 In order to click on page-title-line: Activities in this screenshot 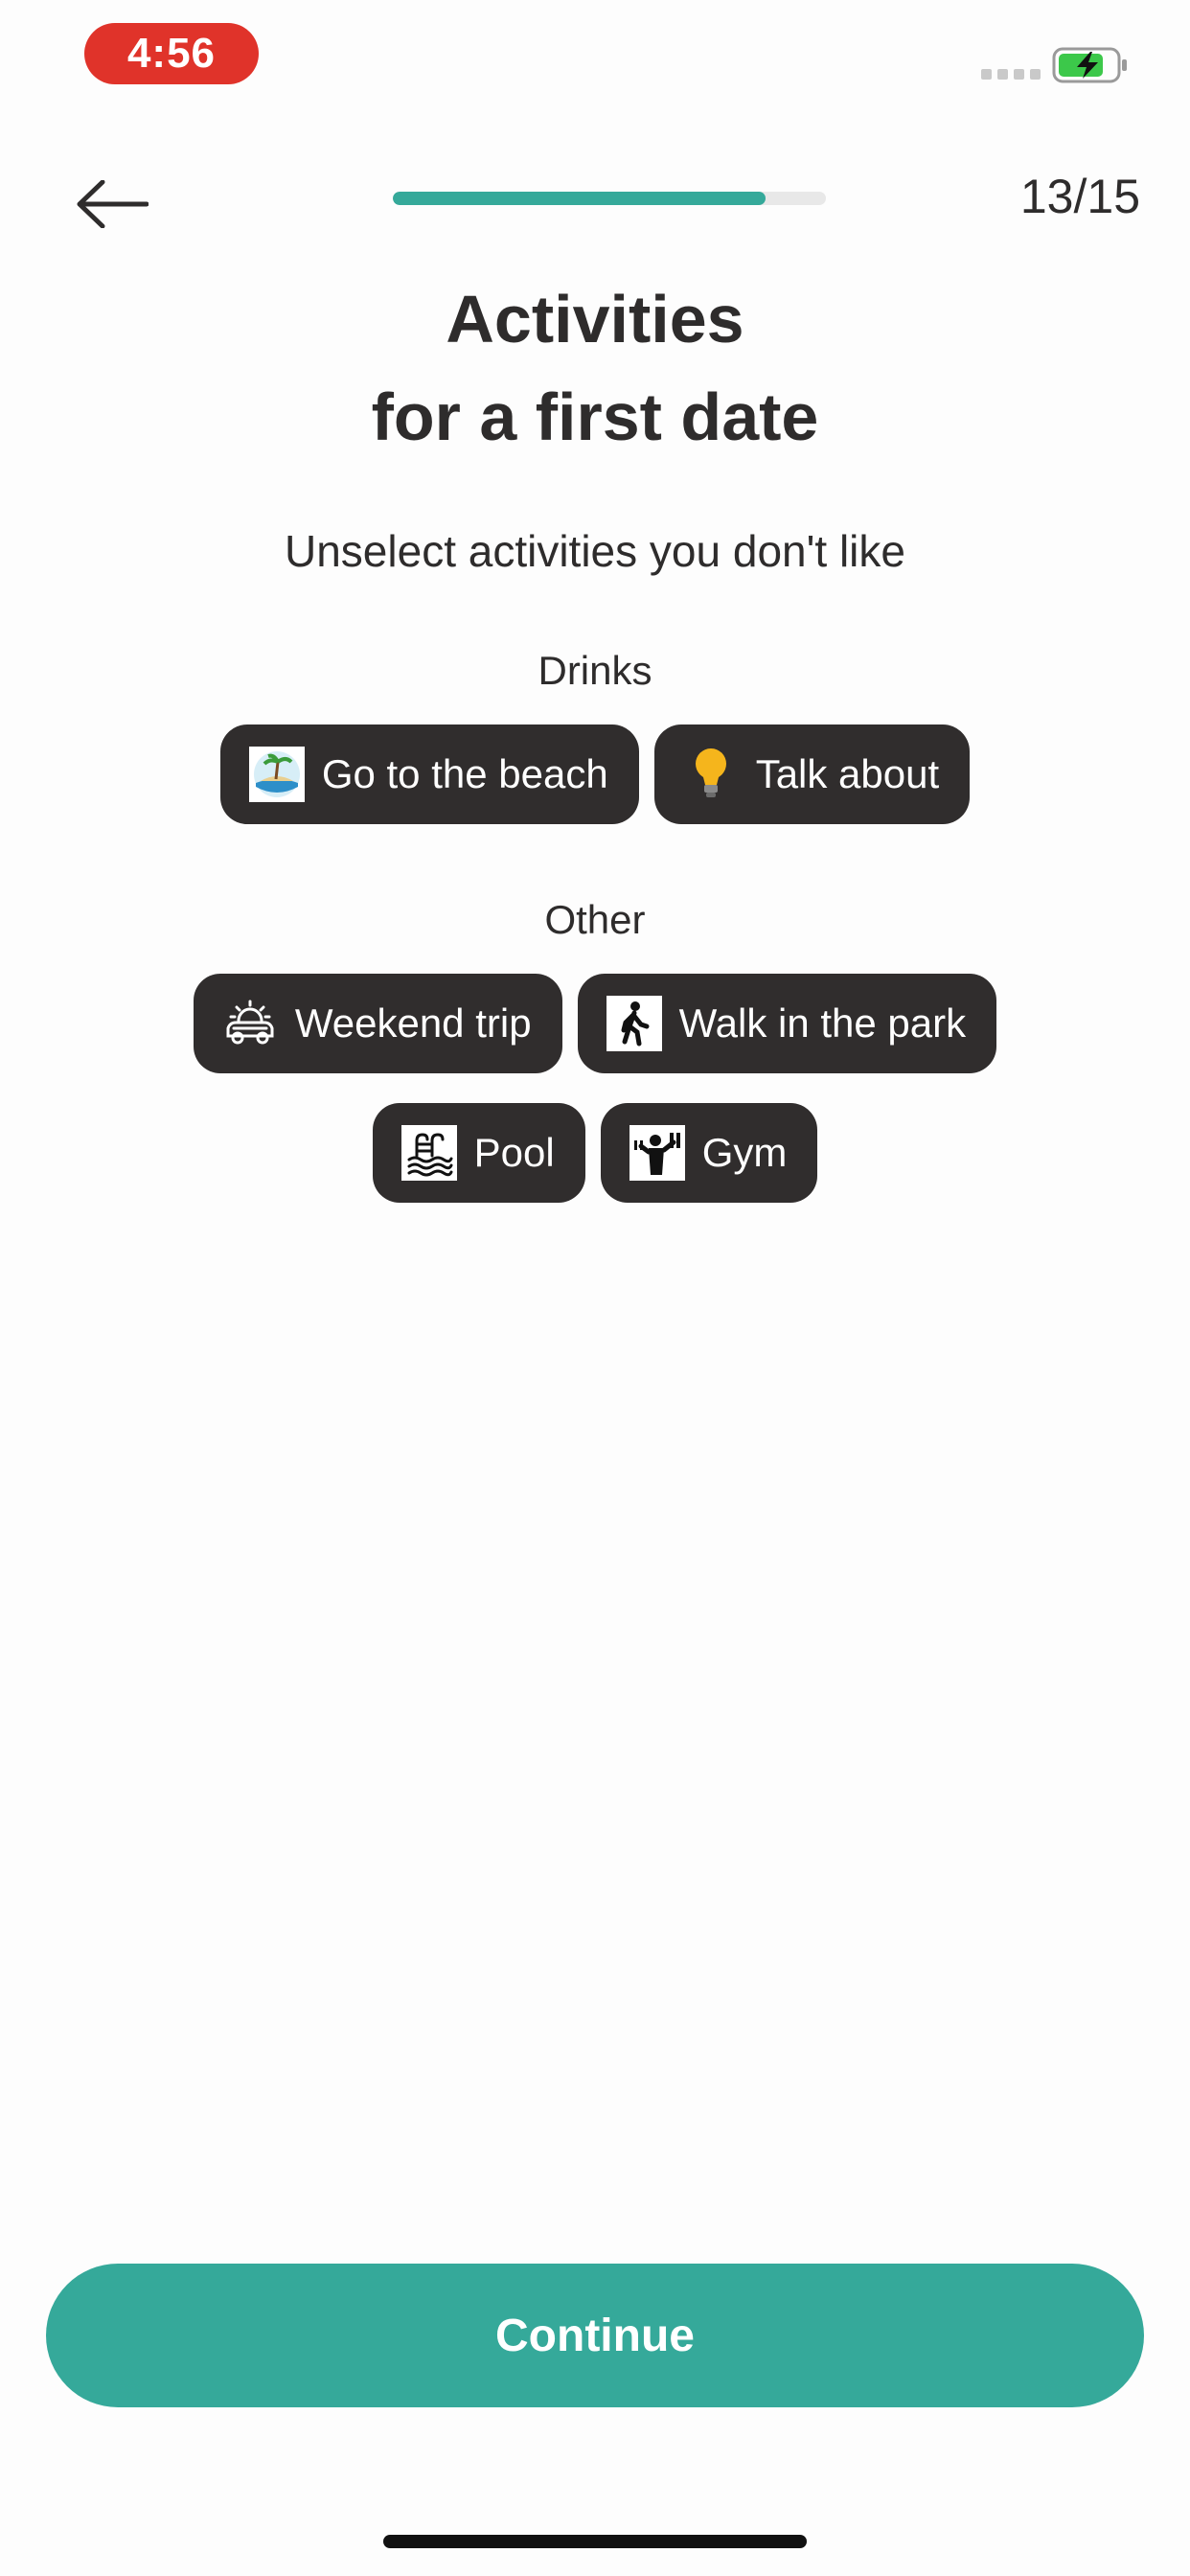, I will do `click(595, 319)`.